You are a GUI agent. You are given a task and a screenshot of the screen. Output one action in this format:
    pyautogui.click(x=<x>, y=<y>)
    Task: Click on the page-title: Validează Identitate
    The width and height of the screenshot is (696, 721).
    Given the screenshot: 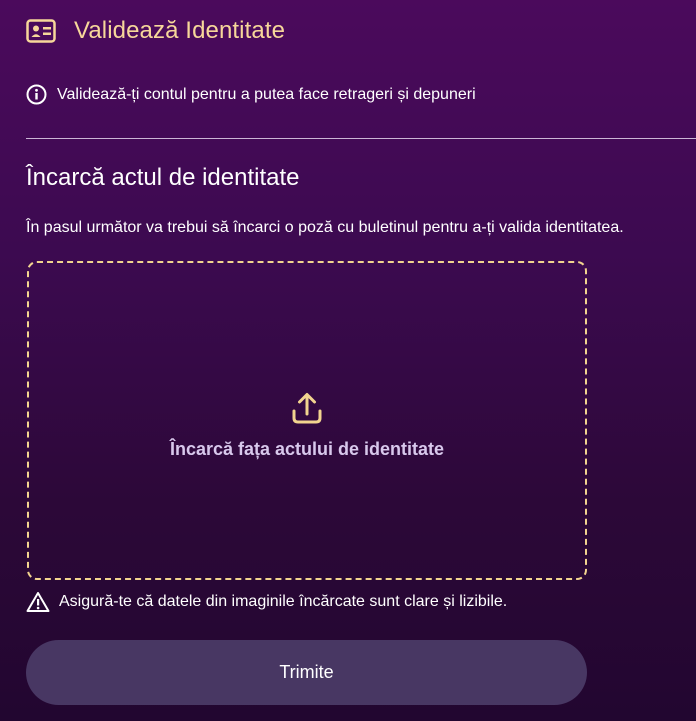 What is the action you would take?
    pyautogui.click(x=180, y=30)
    